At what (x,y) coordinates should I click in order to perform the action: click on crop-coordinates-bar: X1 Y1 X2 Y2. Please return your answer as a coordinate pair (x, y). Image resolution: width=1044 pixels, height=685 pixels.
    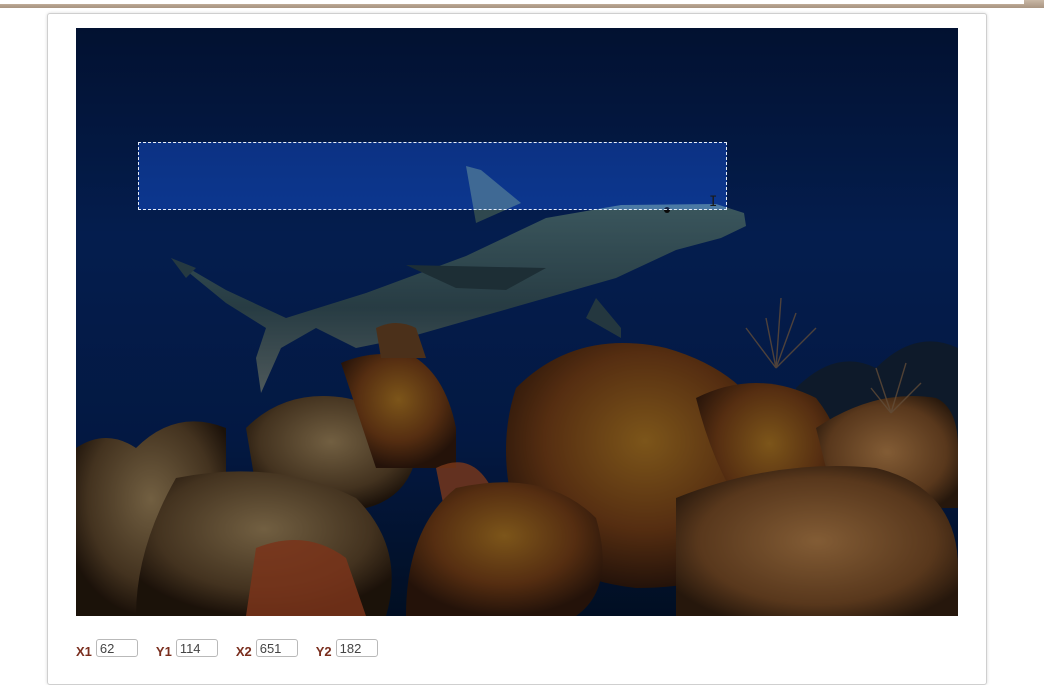
    Looking at the image, I should click on (236, 648).